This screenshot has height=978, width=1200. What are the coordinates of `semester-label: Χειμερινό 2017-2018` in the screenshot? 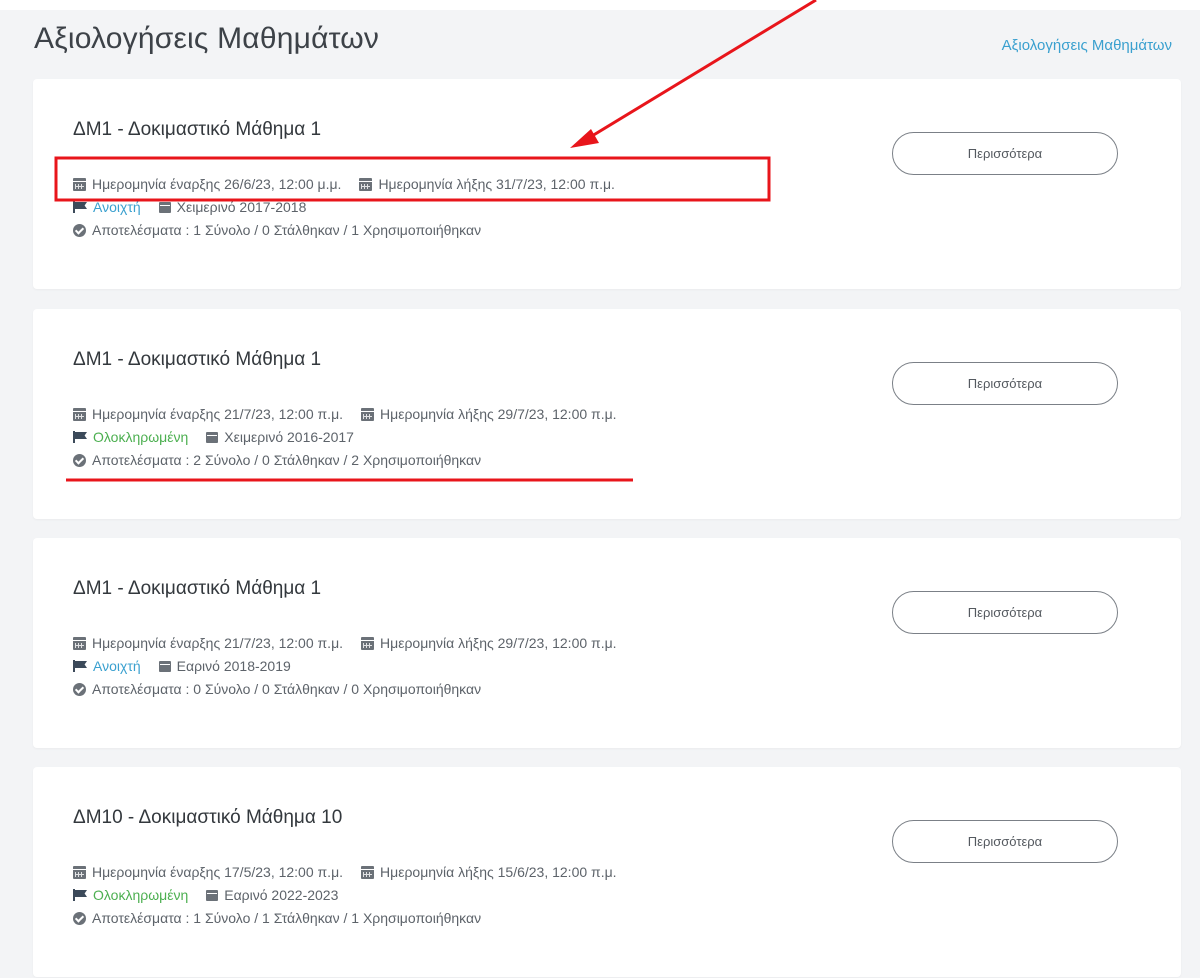 It's located at (241, 207).